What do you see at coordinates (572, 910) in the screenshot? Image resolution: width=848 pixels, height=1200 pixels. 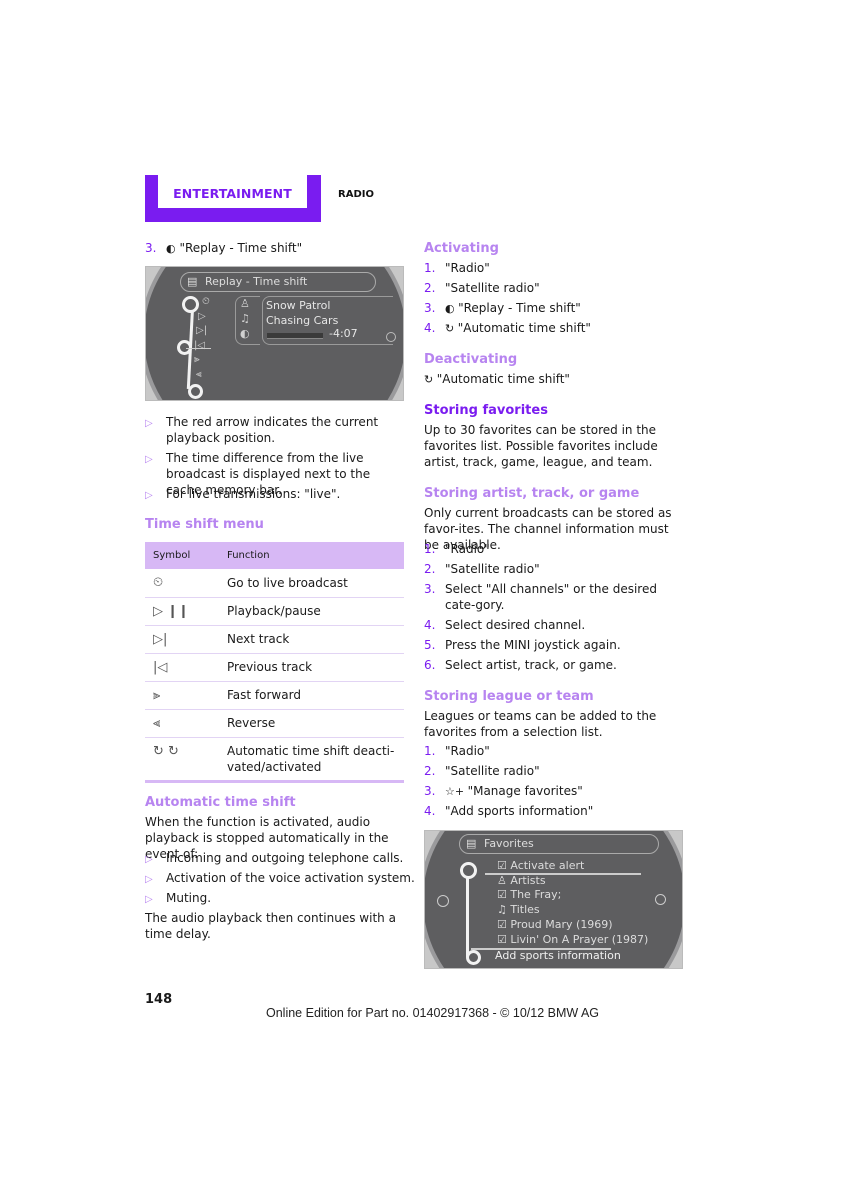 I see `list-item: ♫ Titles` at bounding box center [572, 910].